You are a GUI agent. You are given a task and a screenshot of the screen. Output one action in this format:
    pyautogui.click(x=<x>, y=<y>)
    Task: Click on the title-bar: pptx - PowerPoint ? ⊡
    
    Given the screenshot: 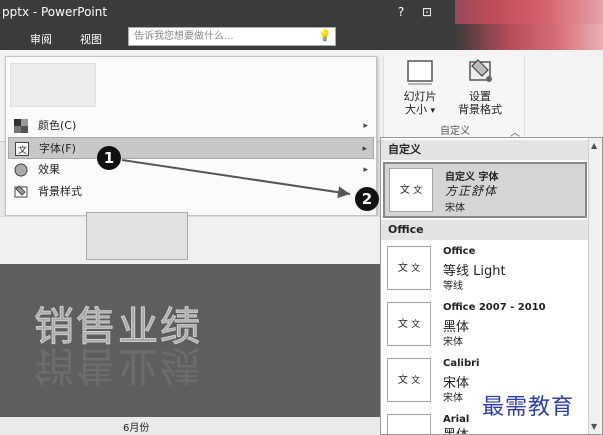 What is the action you would take?
    pyautogui.click(x=301, y=12)
    